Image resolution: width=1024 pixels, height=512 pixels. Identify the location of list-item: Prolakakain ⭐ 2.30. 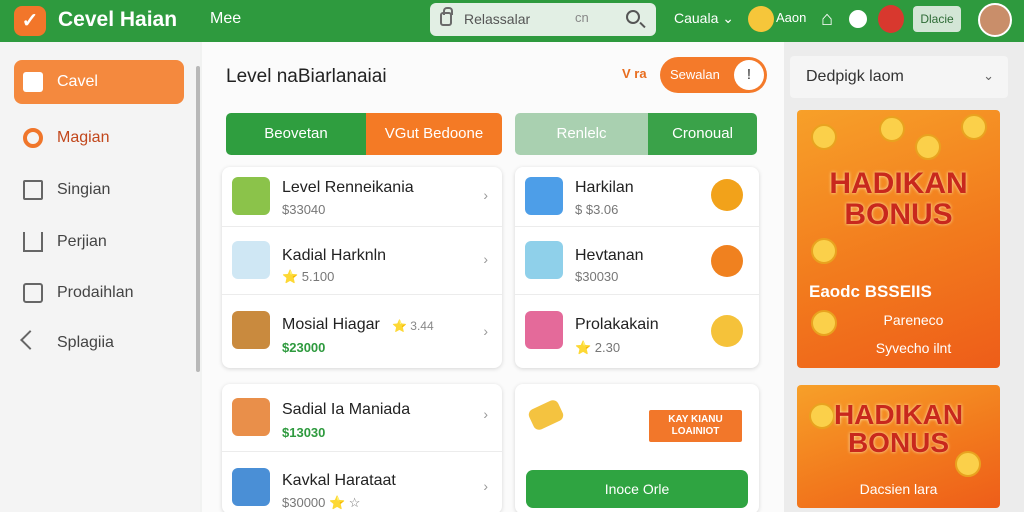
(637, 331).